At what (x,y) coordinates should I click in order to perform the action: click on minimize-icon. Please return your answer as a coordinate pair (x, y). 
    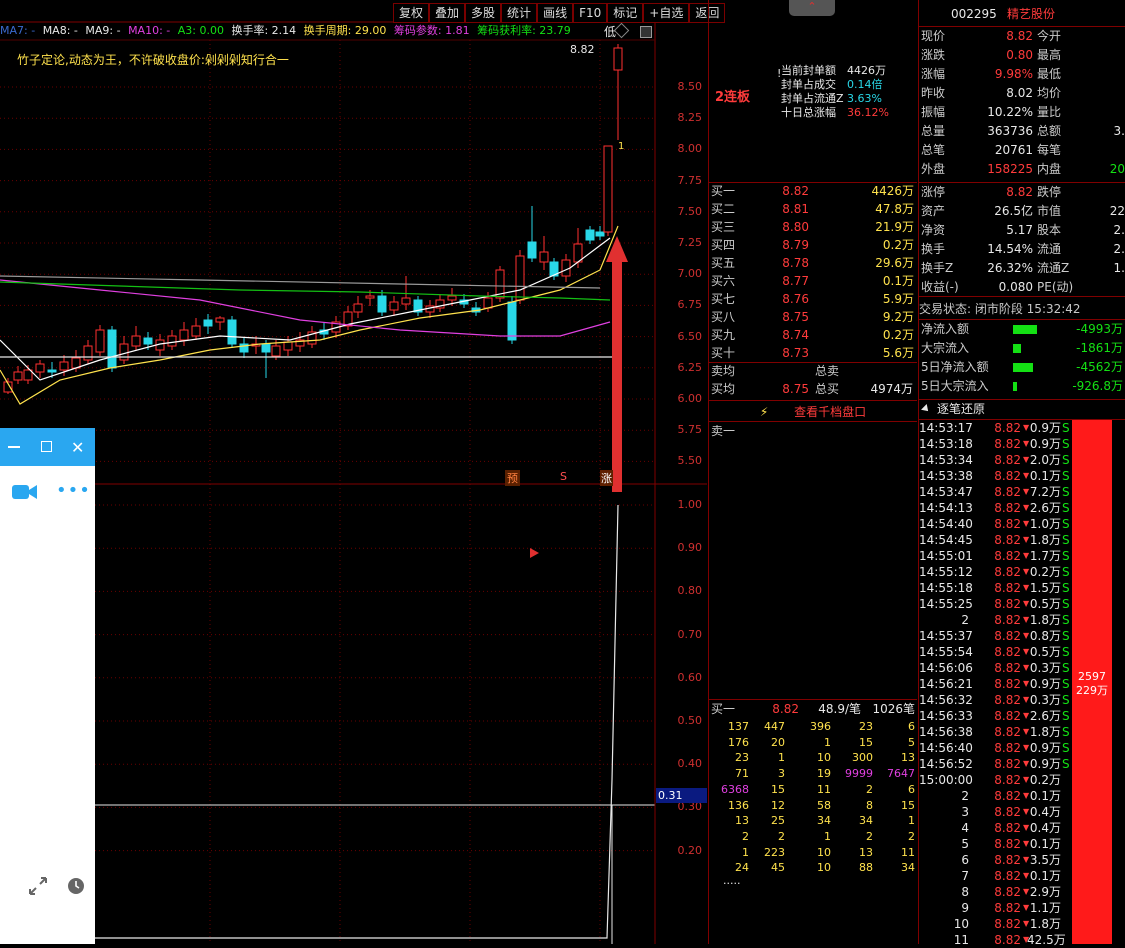
    Looking at the image, I should click on (14, 447).